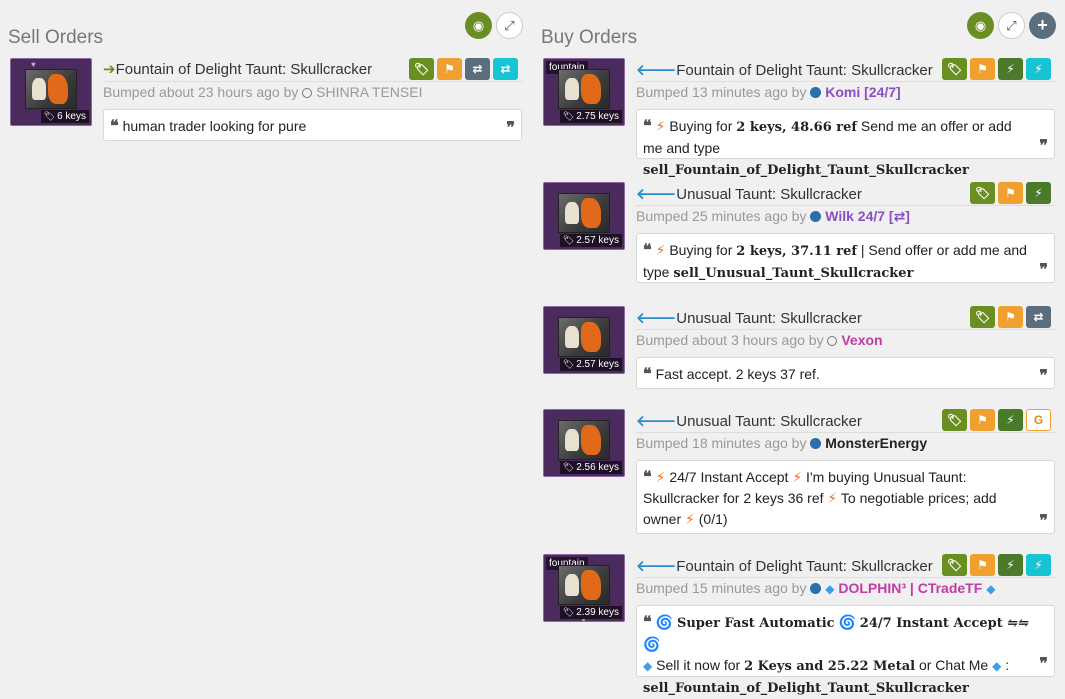 This screenshot has width=1065, height=699. What do you see at coordinates (910, 588) in the screenshot?
I see `user-link: DOLPHIN³ | CTradeTF` at bounding box center [910, 588].